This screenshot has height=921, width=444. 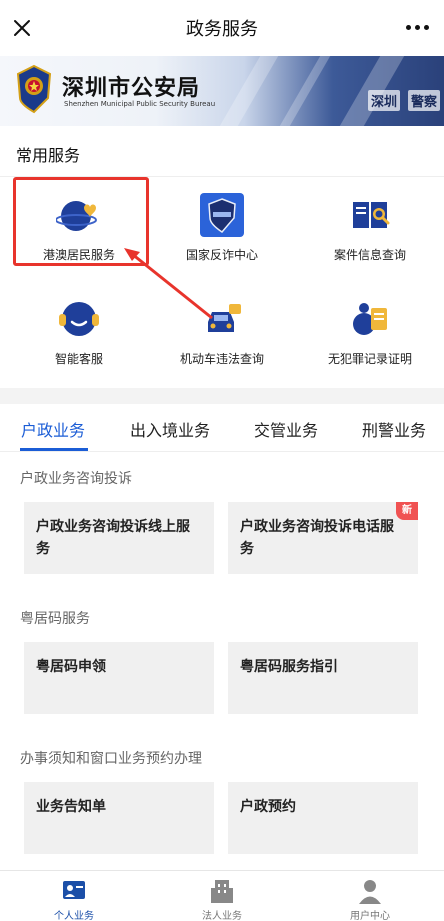 I want to click on service-card: 户政业务咨询投诉线上服务, so click(x=119, y=538).